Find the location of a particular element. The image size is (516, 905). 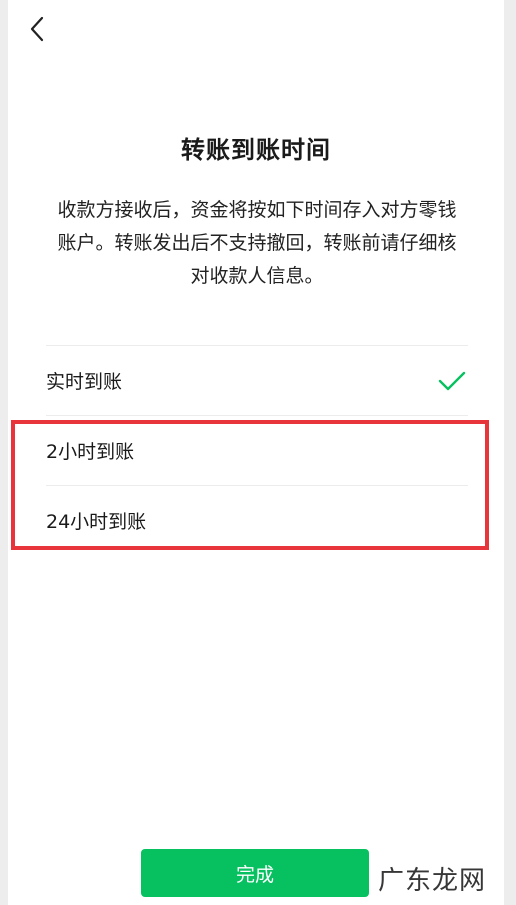

option-realtime: 实时到账 is located at coordinates (257, 380).